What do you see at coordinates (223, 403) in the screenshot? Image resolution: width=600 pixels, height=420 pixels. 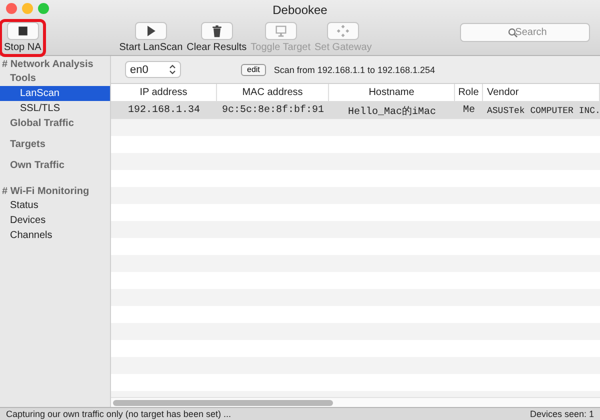 I see `scrollbar-thumb` at bounding box center [223, 403].